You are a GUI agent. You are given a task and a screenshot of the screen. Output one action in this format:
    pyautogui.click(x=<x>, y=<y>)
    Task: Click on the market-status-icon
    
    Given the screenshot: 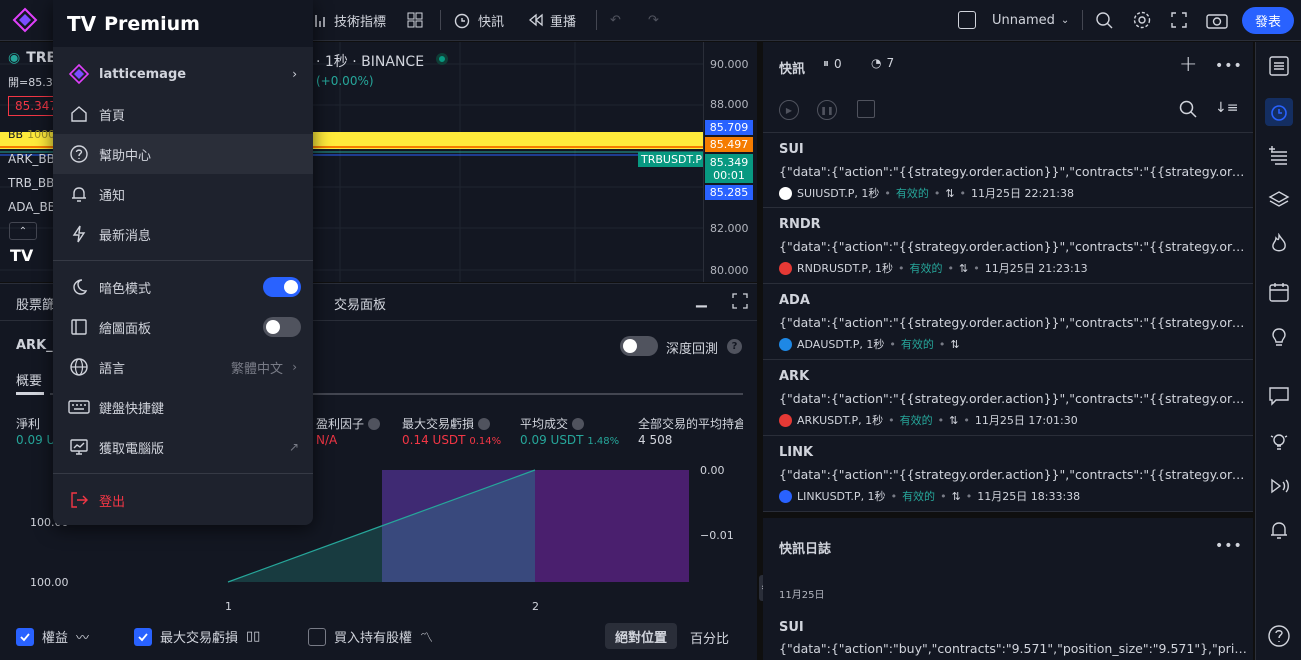 What is the action you would take?
    pyautogui.click(x=442, y=59)
    